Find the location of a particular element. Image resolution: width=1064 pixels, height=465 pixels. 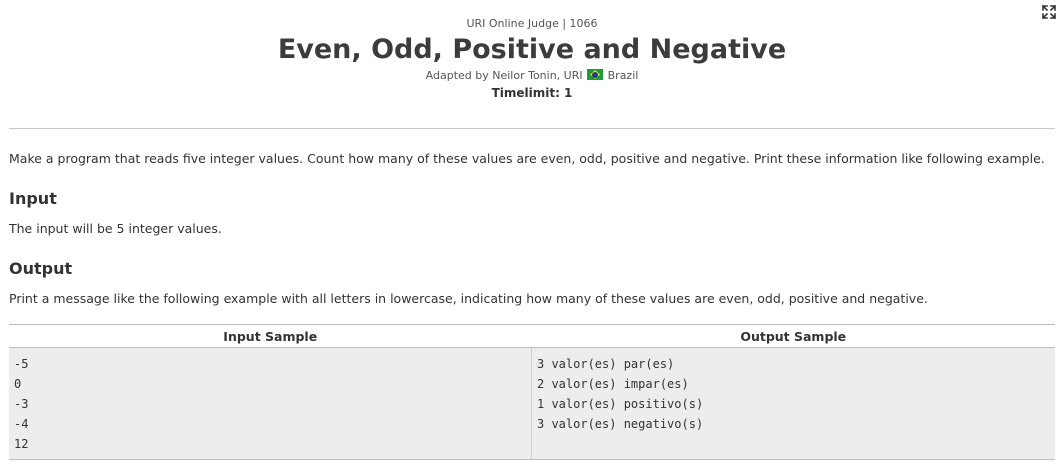

input-sample-line: -3 is located at coordinates (21, 404).